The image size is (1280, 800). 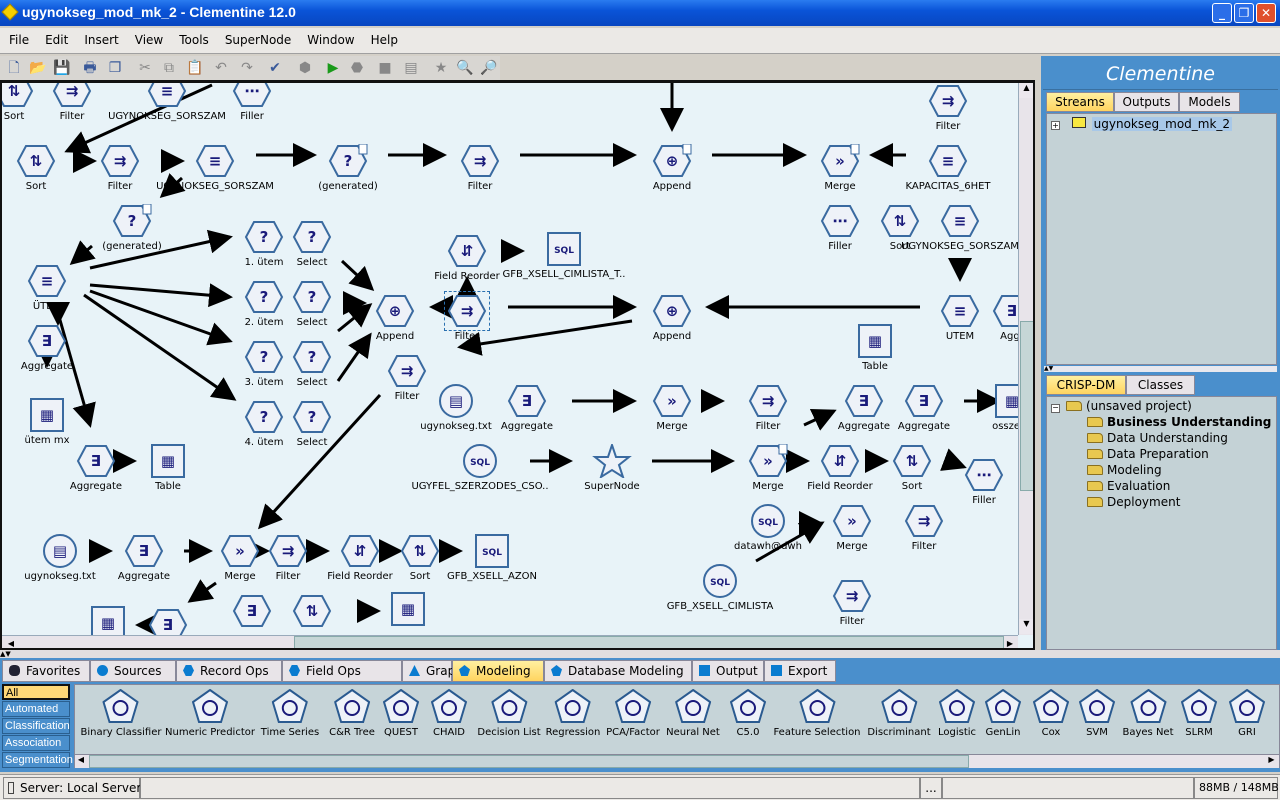 I want to click on crisp-phase-item: Evaluation, so click(x=1128, y=486).